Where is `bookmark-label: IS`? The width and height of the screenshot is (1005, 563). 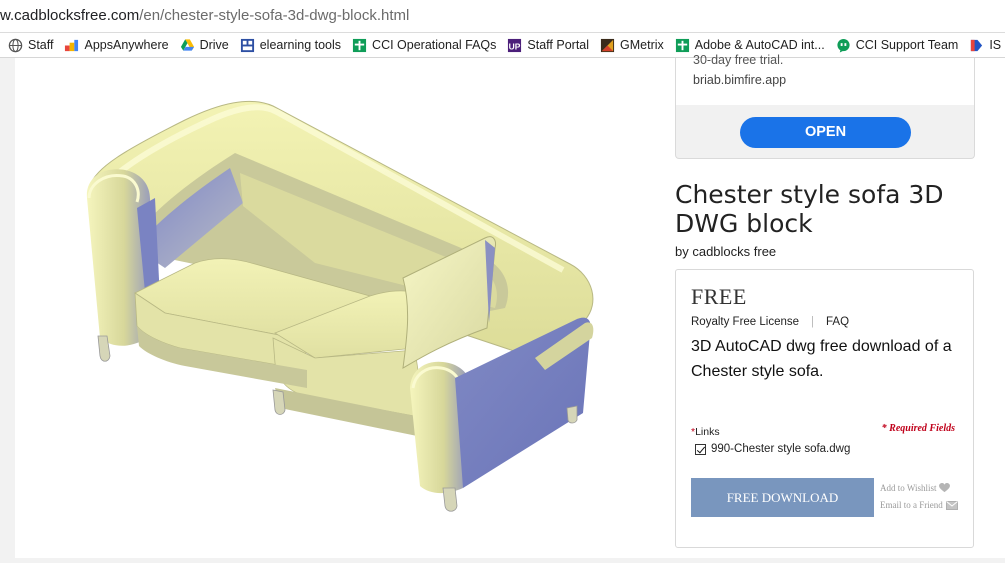
bookmark-label: IS is located at coordinates (995, 45).